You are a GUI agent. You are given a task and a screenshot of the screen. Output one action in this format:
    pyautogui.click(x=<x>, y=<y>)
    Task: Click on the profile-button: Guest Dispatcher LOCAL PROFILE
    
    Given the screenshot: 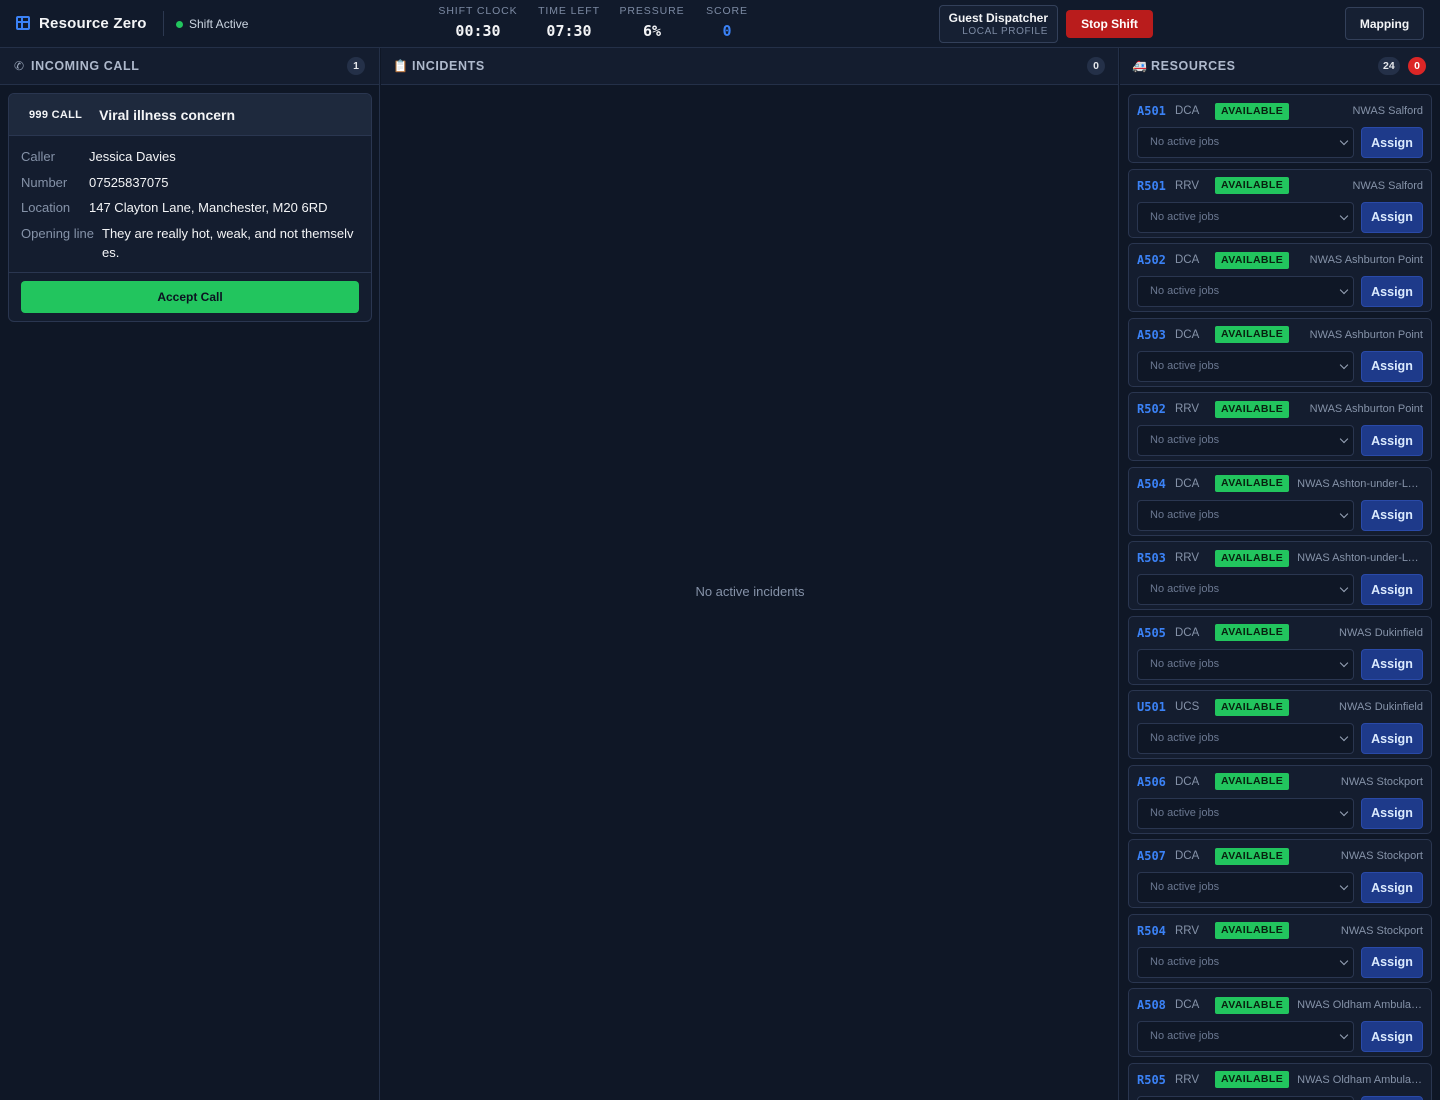 What is the action you would take?
    pyautogui.click(x=998, y=24)
    